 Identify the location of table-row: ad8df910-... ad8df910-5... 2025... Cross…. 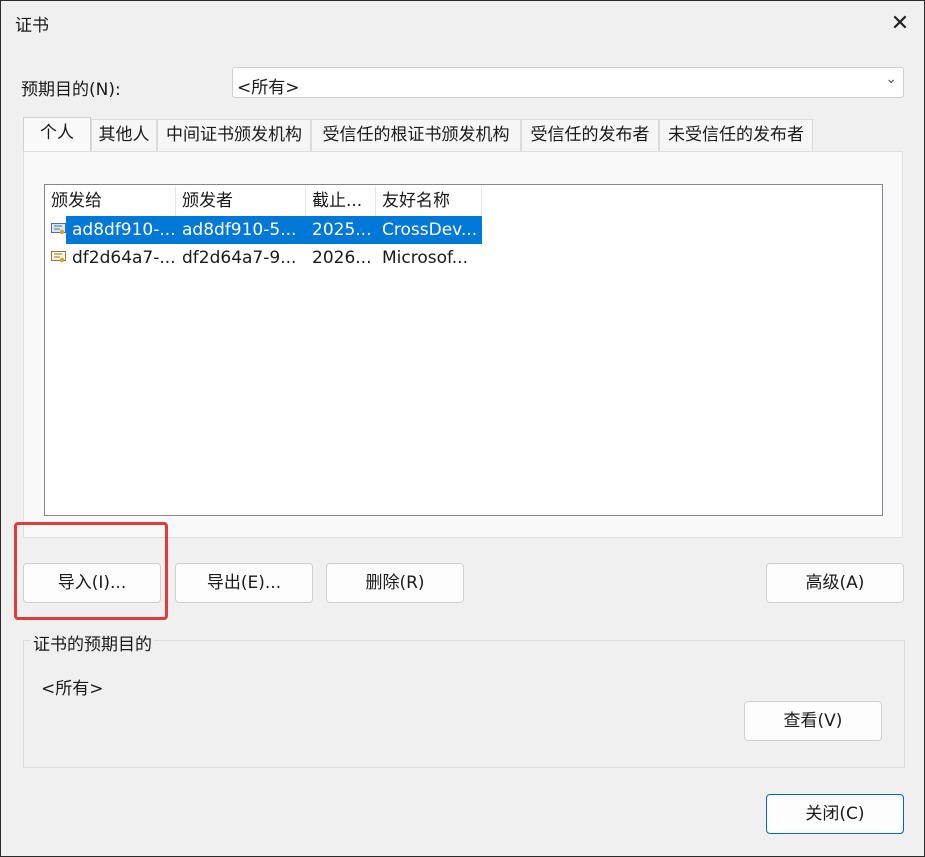
(286, 230).